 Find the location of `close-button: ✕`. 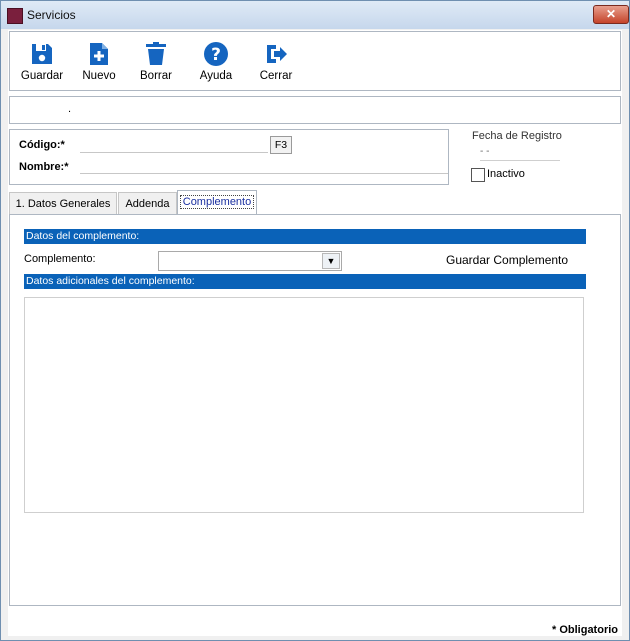

close-button: ✕ is located at coordinates (611, 14).